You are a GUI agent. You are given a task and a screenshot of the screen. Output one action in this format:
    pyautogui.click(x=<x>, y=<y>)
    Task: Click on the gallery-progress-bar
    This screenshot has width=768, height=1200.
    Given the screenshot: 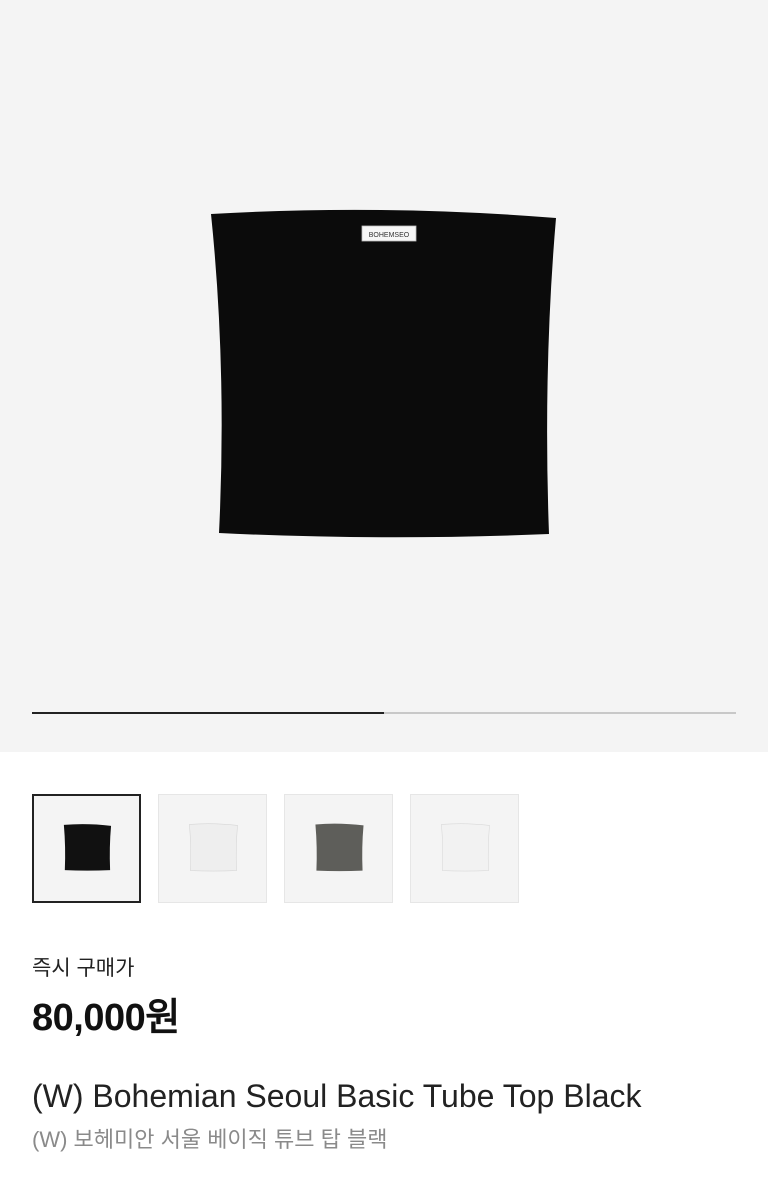 What is the action you would take?
    pyautogui.click(x=384, y=713)
    